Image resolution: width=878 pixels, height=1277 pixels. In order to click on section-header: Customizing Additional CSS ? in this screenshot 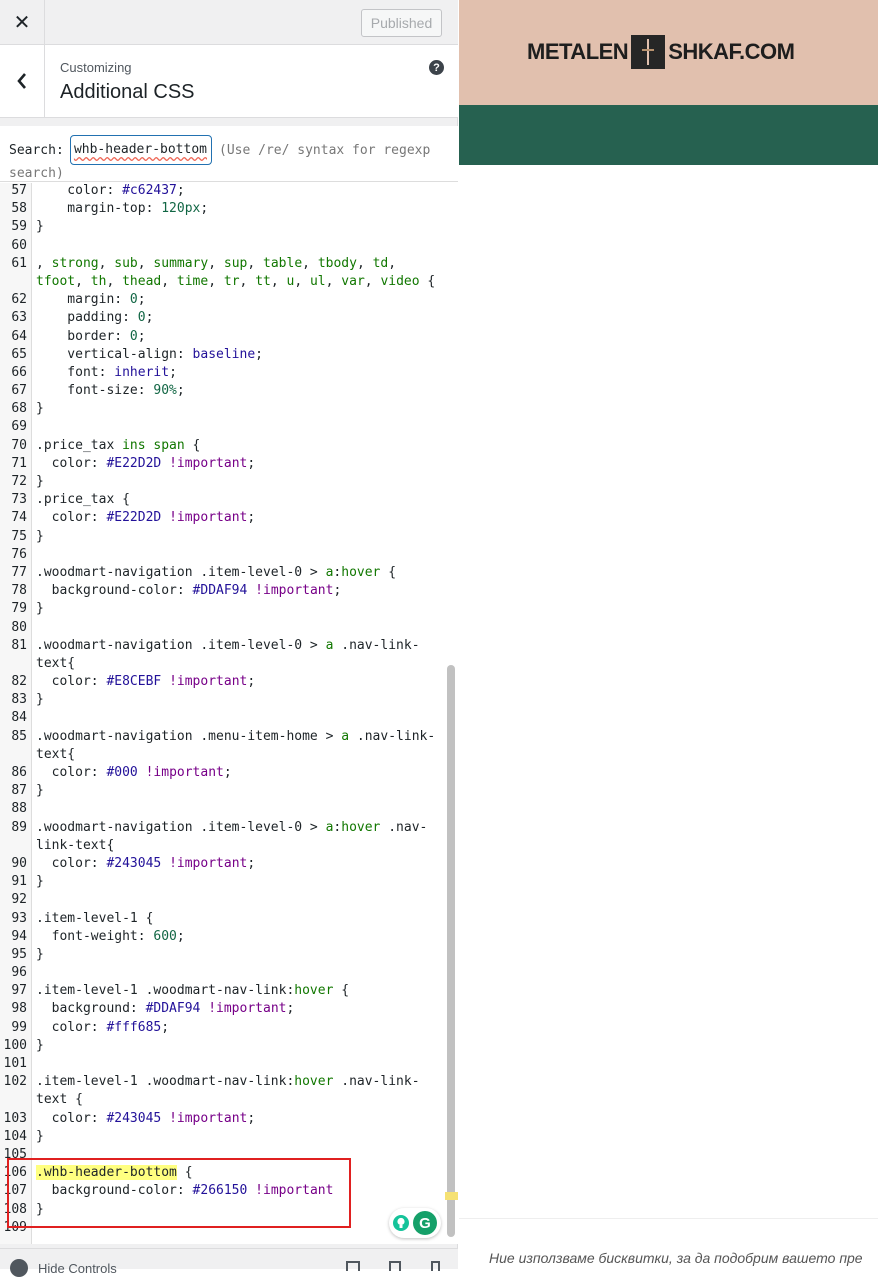, I will do `click(229, 81)`.